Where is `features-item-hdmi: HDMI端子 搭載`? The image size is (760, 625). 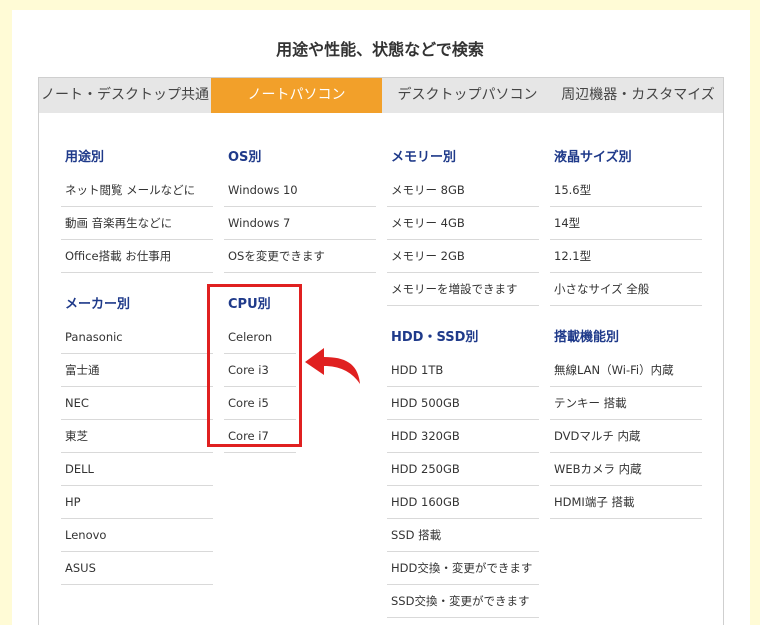
features-item-hdmi: HDMI端子 搭載 is located at coordinates (626, 502).